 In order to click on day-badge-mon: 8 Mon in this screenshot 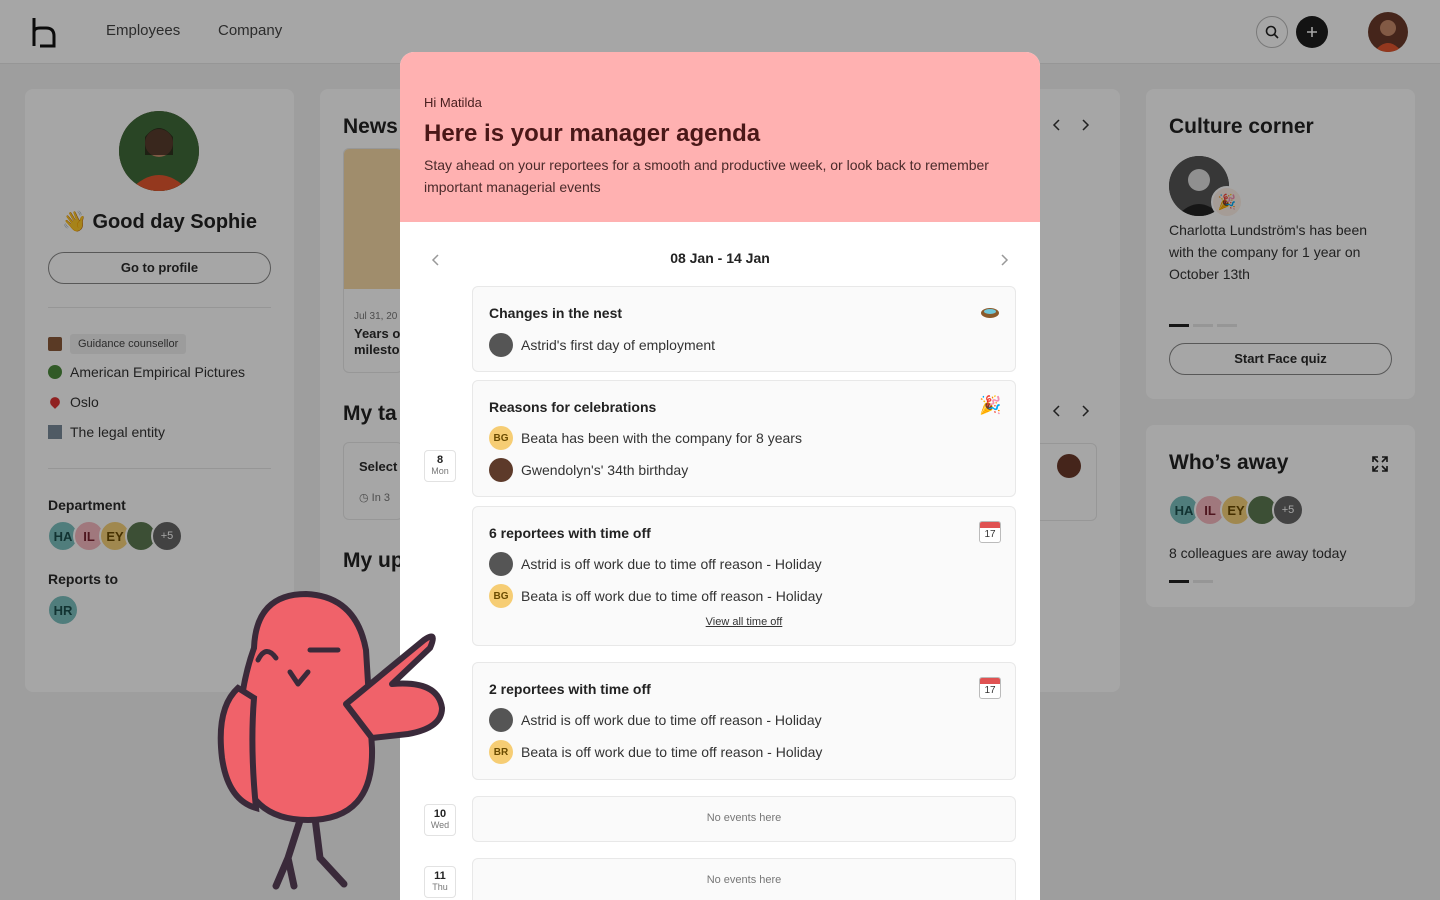, I will do `click(440, 466)`.